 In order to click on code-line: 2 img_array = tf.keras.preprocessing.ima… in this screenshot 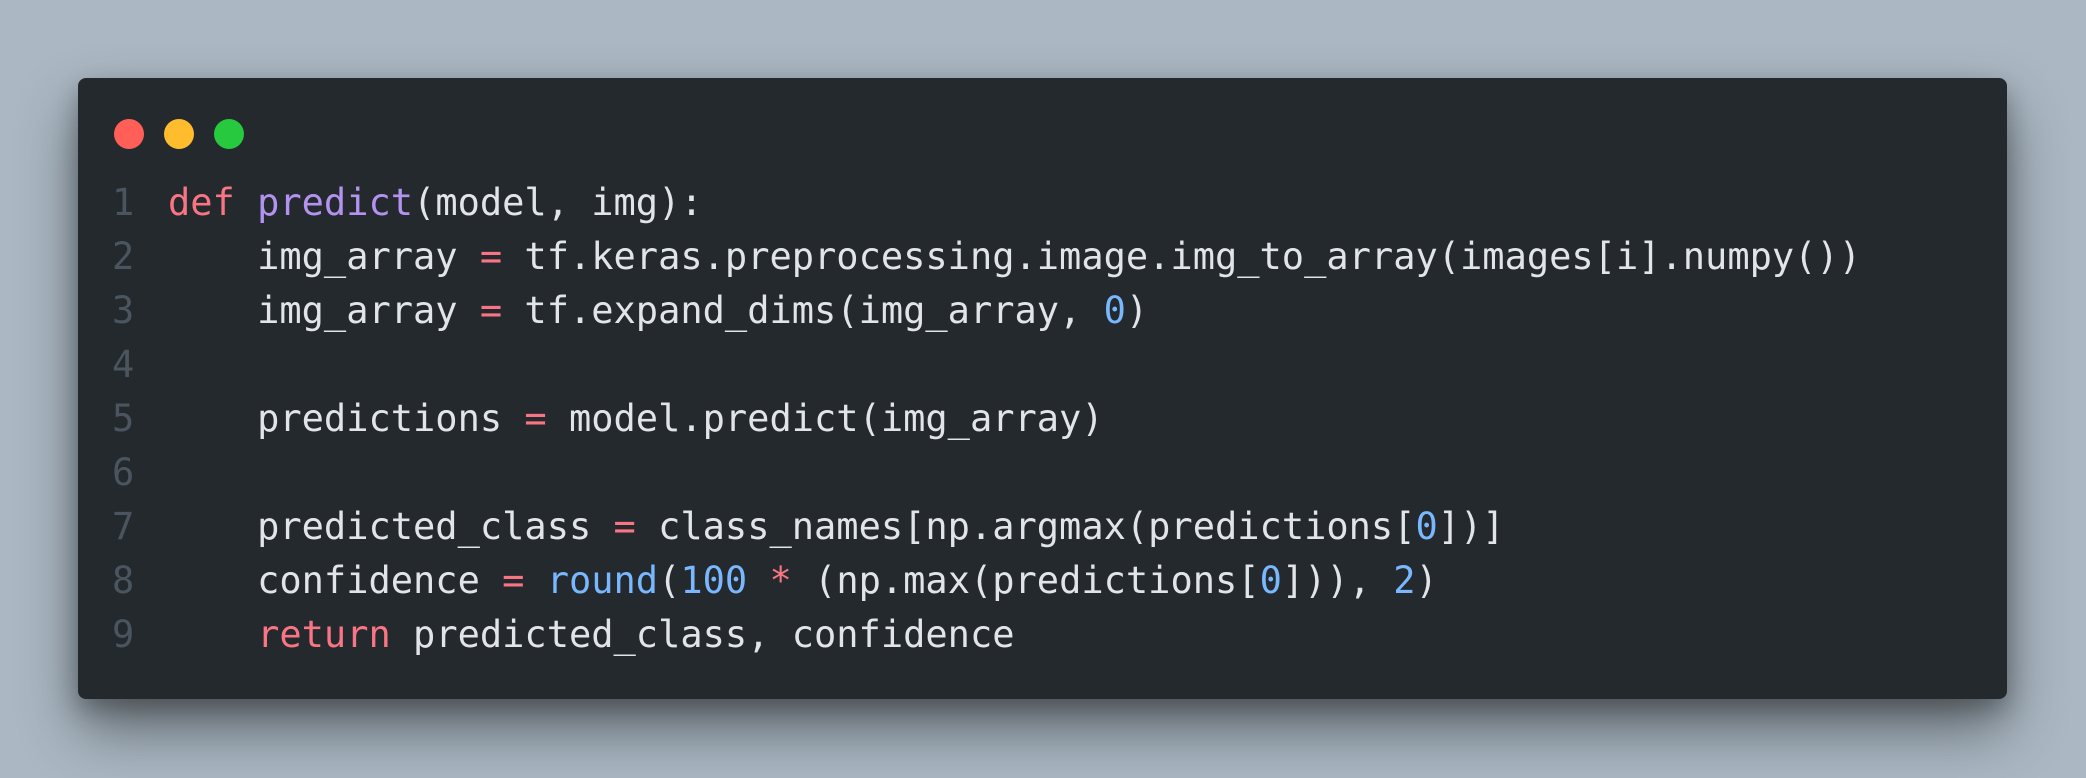, I will do `click(1044, 257)`.